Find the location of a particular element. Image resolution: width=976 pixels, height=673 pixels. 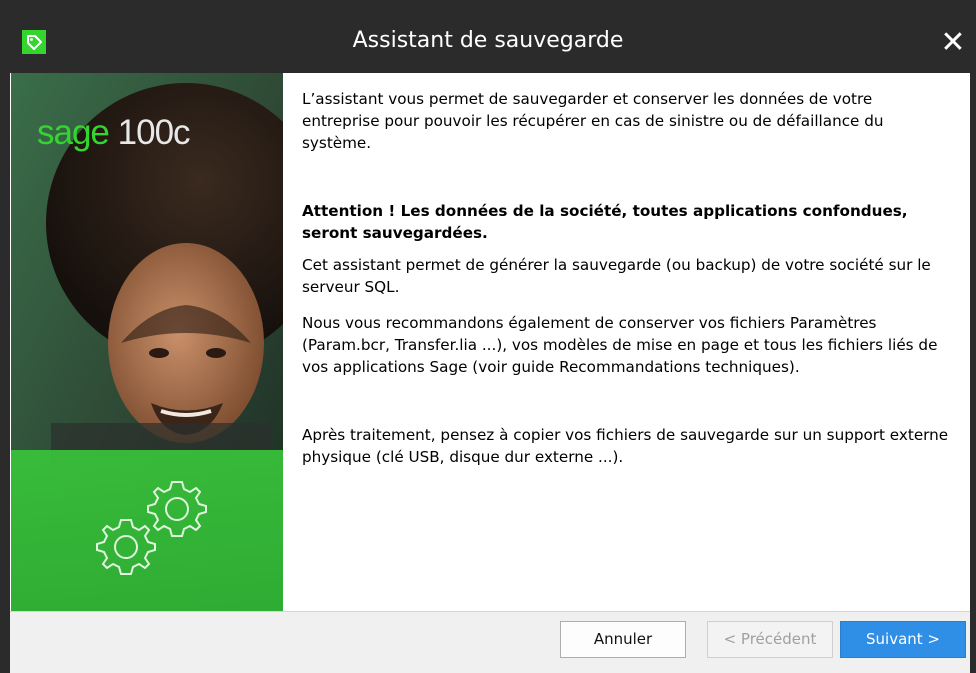

title-bar: Assistant de sauvegarde ✕ is located at coordinates (488, 36).